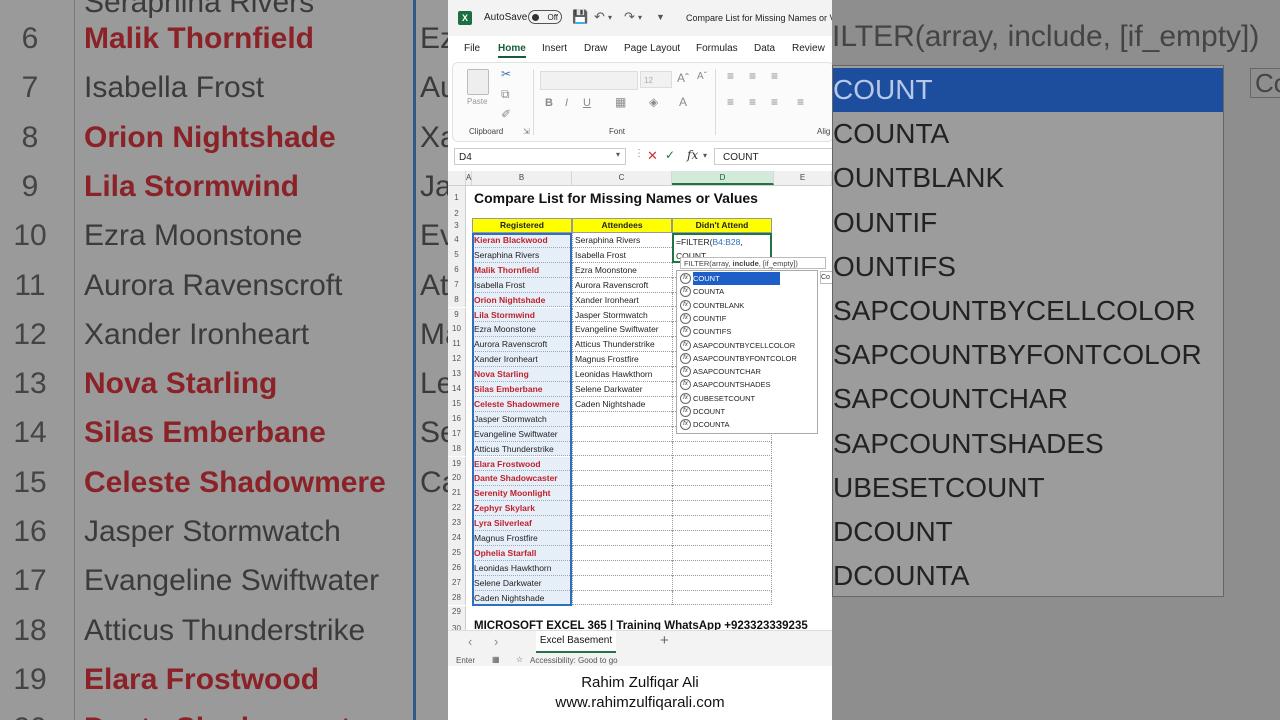 This screenshot has height=720, width=1280. What do you see at coordinates (457, 419) in the screenshot?
I see `row-number: 16` at bounding box center [457, 419].